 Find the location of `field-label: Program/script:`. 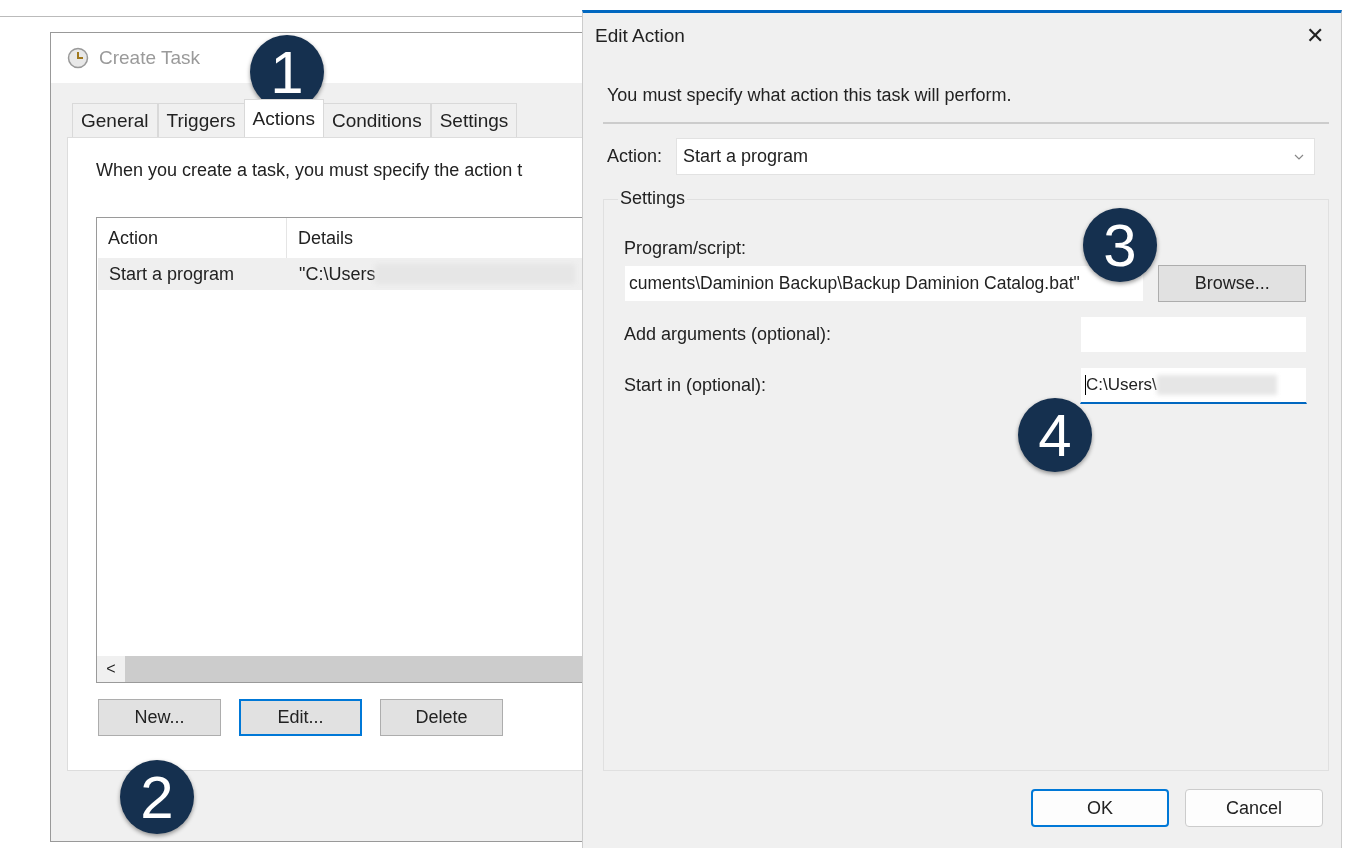

field-label: Program/script: is located at coordinates (686, 248).